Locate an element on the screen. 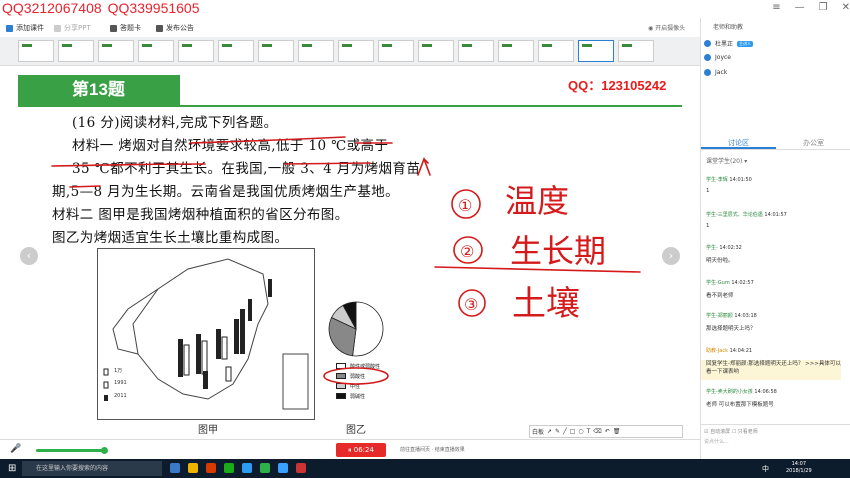  pie-slice is located at coordinates (368, 329).